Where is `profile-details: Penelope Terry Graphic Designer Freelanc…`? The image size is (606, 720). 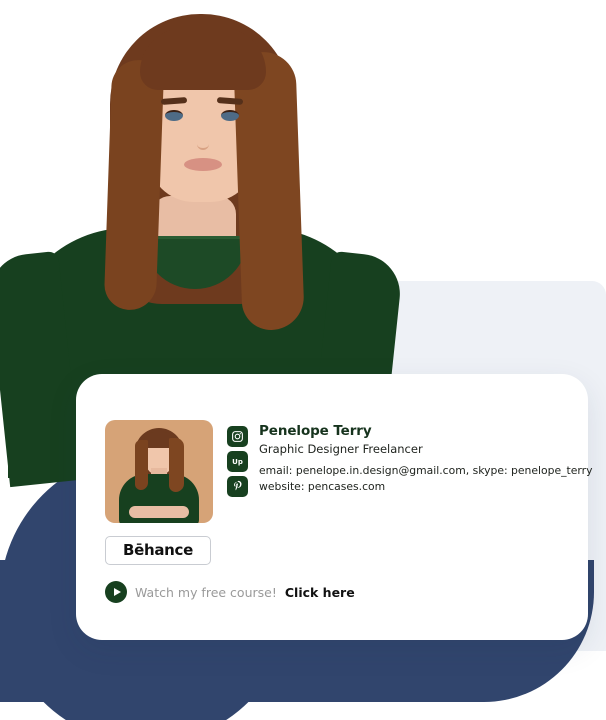 profile-details: Penelope Terry Graphic Designer Freelanc… is located at coordinates (426, 457).